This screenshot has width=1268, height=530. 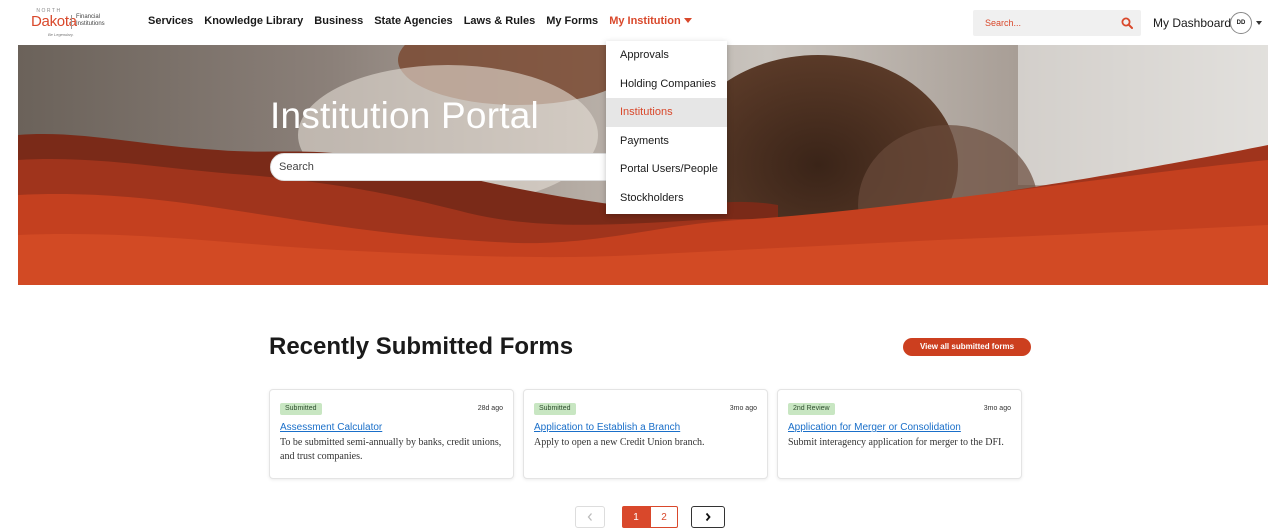 I want to click on header-search, so click(x=1057, y=23).